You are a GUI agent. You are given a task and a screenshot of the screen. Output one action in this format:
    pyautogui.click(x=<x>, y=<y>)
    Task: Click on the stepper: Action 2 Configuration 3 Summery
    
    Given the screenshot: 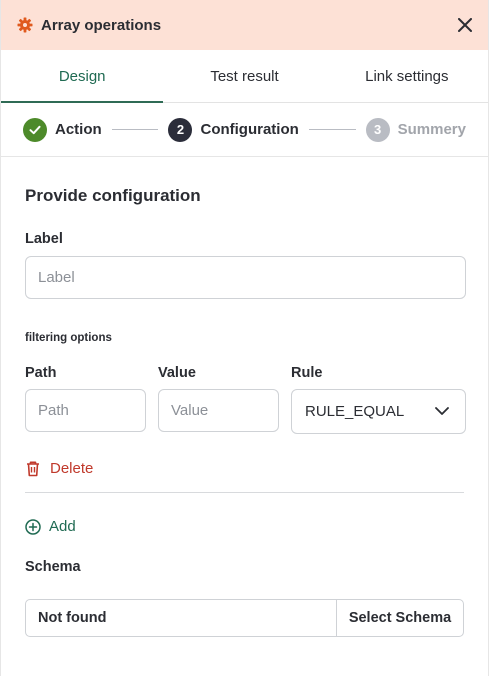 What is the action you would take?
    pyautogui.click(x=244, y=130)
    